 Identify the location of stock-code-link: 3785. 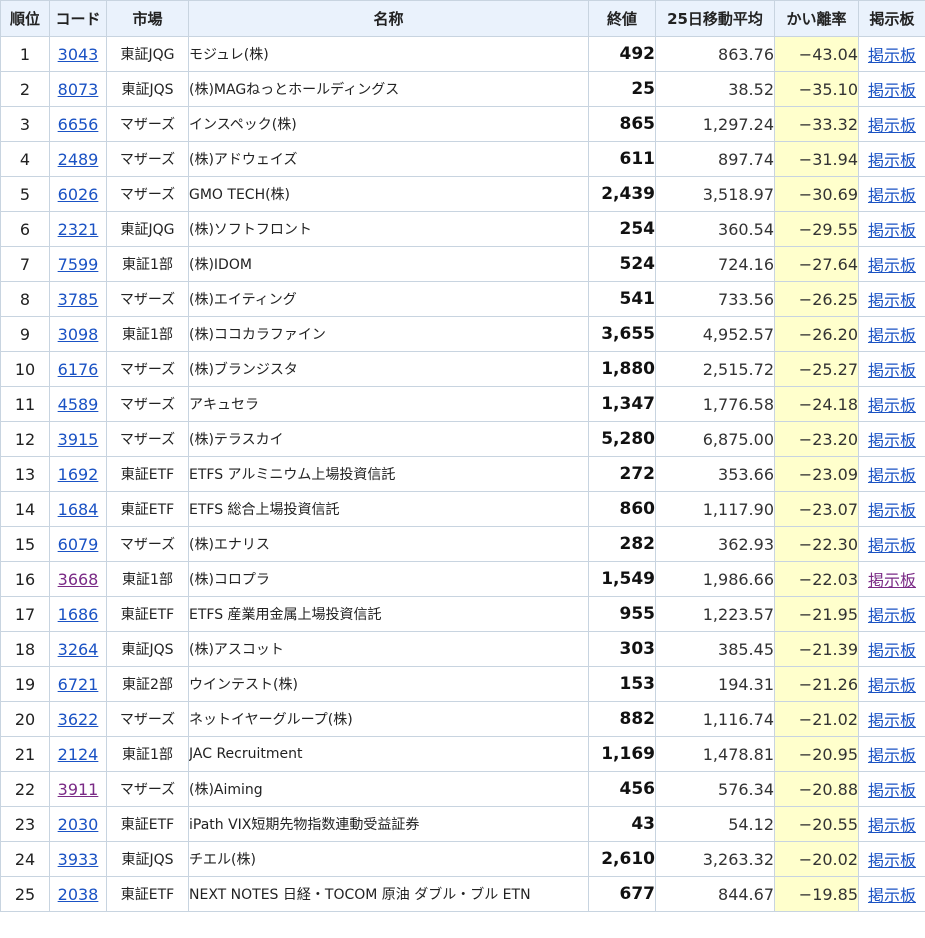
(78, 299).